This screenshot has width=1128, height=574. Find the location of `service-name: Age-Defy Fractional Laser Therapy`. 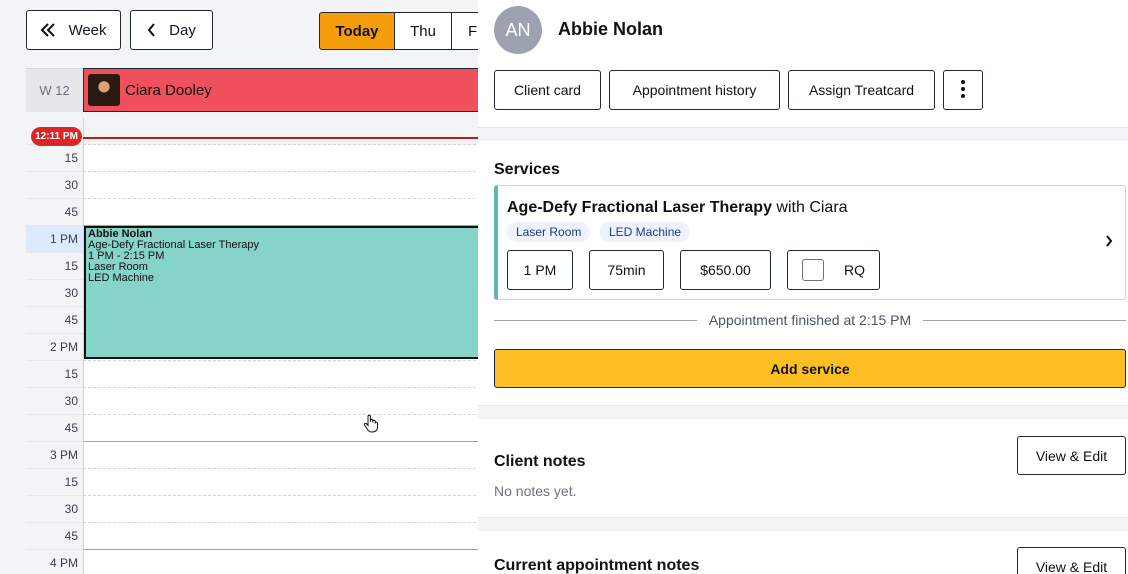

service-name: Age-Defy Fractional Laser Therapy is located at coordinates (639, 207).